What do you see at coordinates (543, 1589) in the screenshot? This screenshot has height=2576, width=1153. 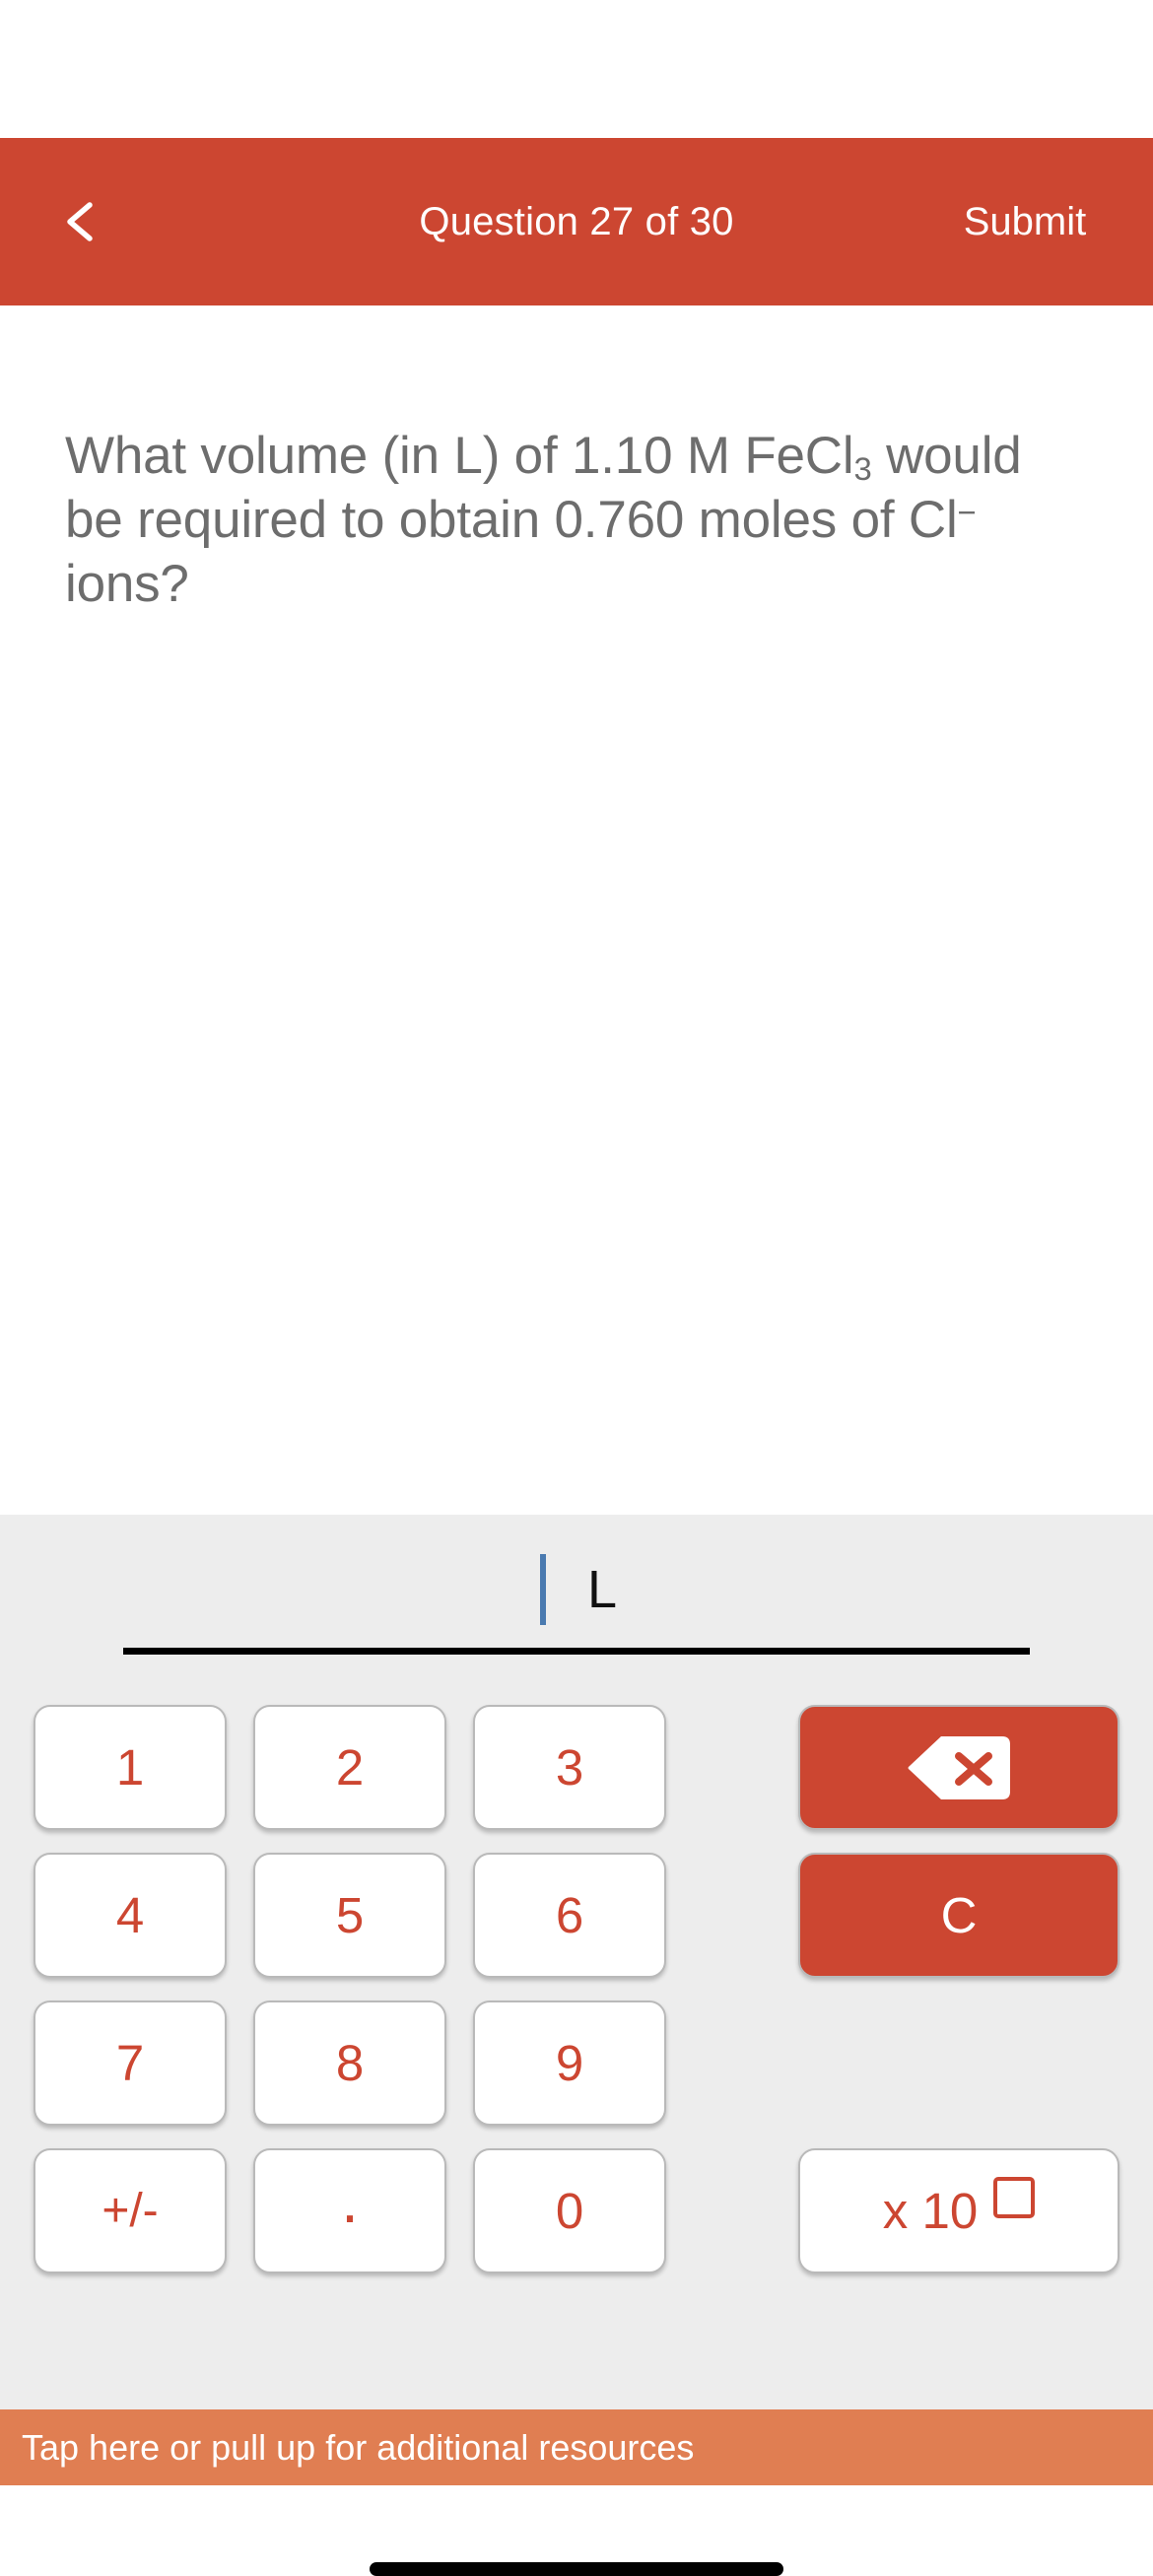 I see `text-caret` at bounding box center [543, 1589].